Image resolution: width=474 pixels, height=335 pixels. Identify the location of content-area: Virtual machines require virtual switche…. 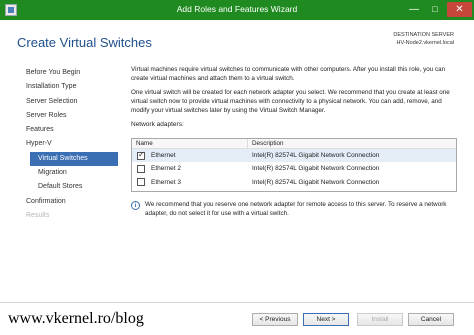
(296, 98).